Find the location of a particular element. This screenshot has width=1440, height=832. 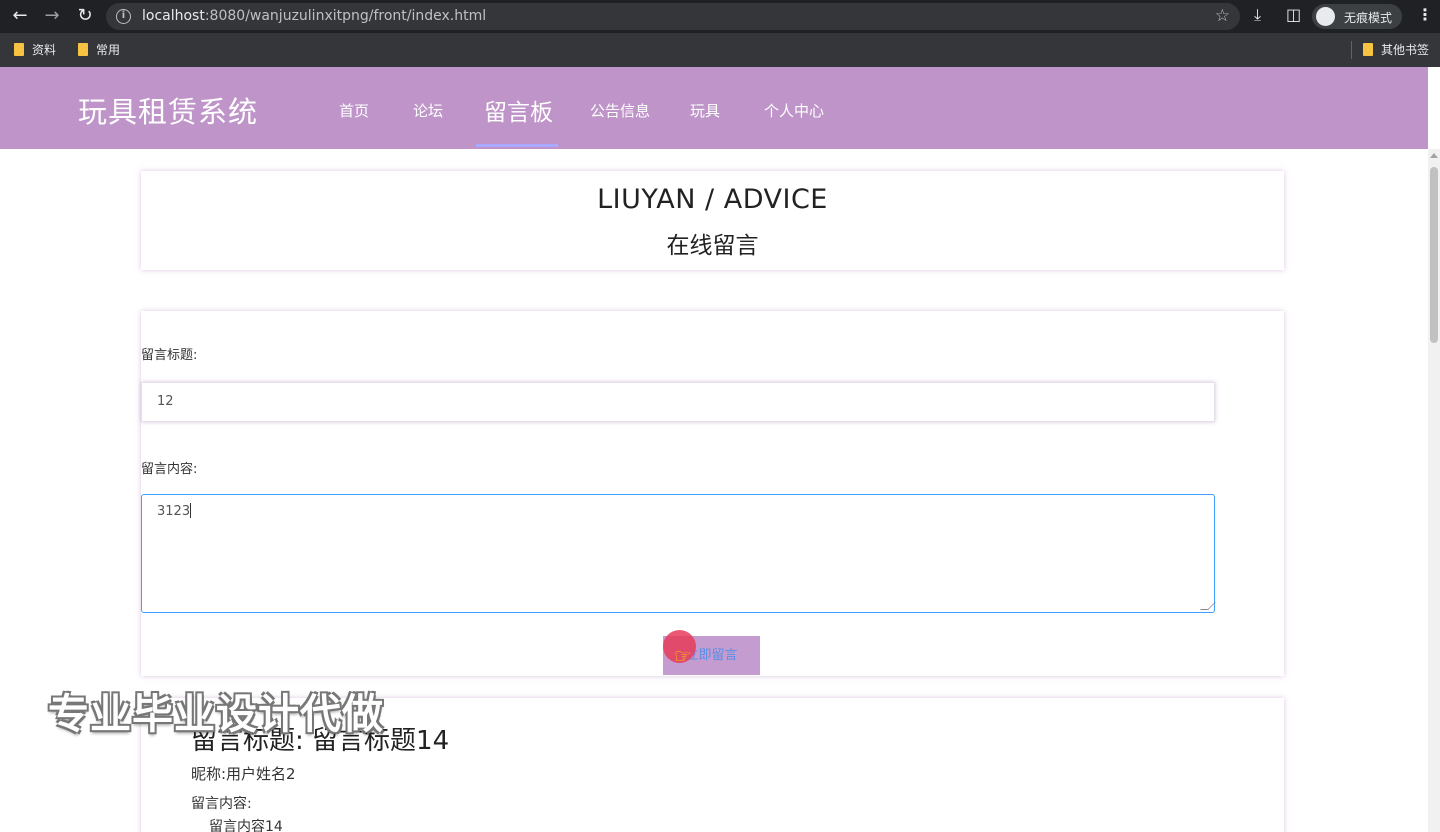

scroll-up-icon is located at coordinates (1434, 155).